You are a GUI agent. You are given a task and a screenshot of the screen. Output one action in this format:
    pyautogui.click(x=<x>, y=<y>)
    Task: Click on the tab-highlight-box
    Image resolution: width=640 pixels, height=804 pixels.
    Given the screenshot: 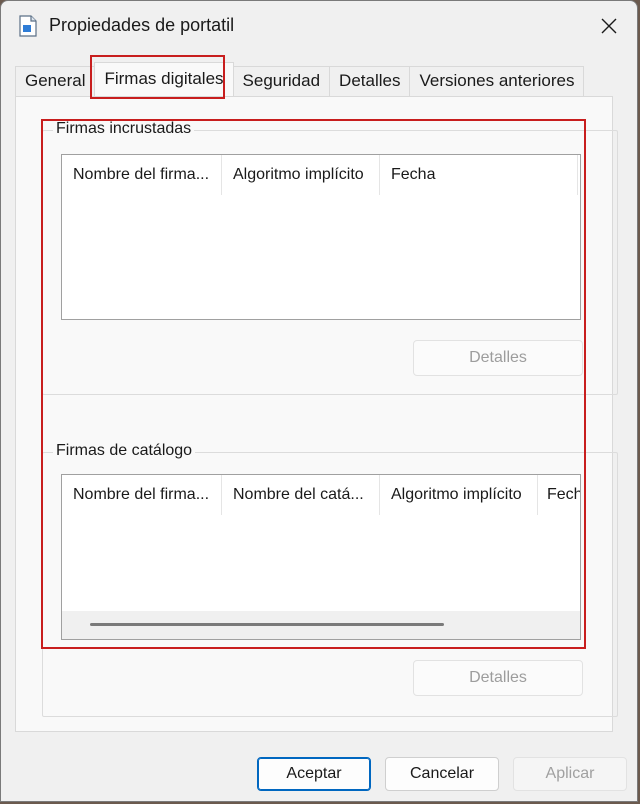 What is the action you would take?
    pyautogui.click(x=157, y=77)
    